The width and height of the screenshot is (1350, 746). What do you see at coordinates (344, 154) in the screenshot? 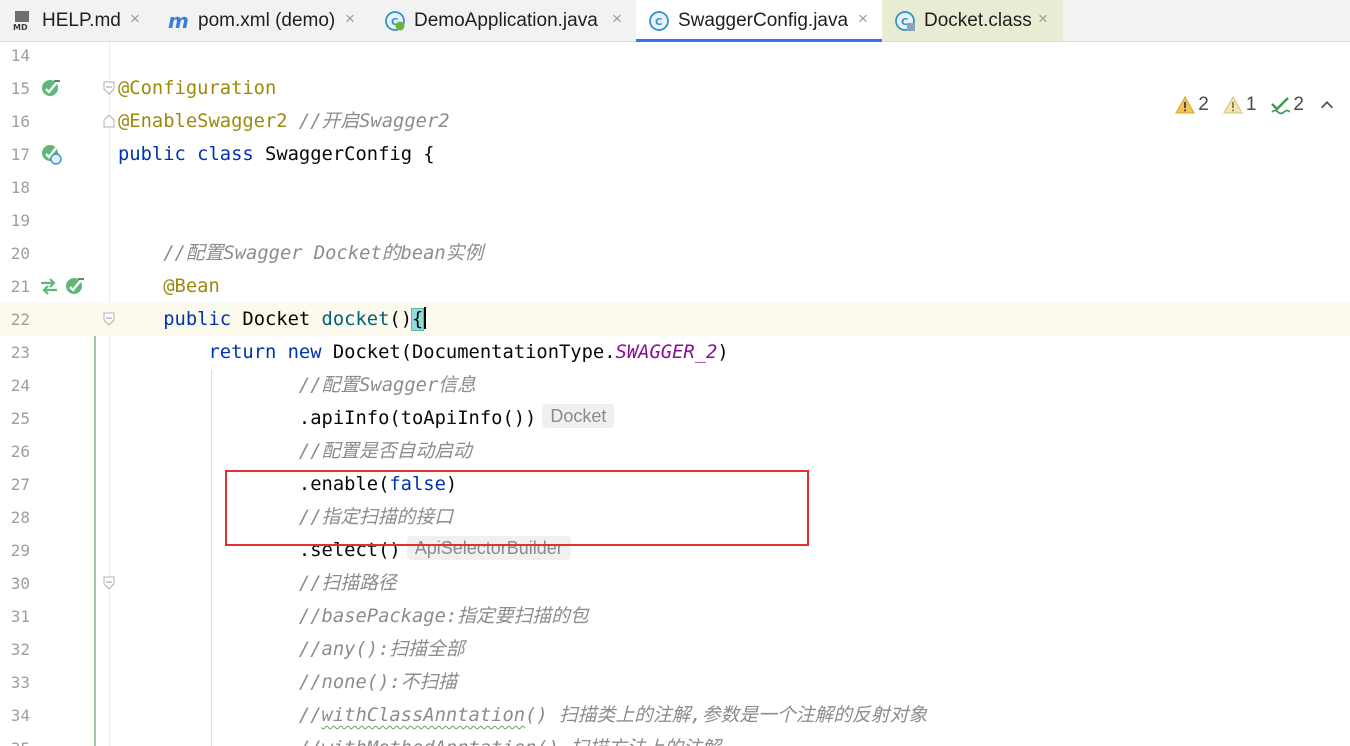
I see `code-token: SwaggerConfig {` at bounding box center [344, 154].